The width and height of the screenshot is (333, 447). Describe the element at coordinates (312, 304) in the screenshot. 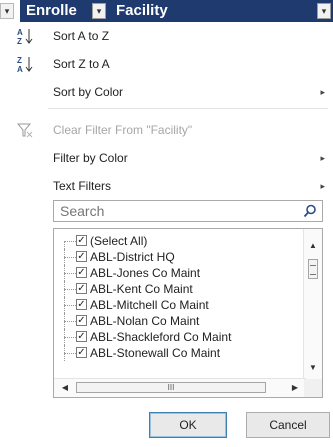

I see `vertical-scrollbar: ▲ ▼` at that location.